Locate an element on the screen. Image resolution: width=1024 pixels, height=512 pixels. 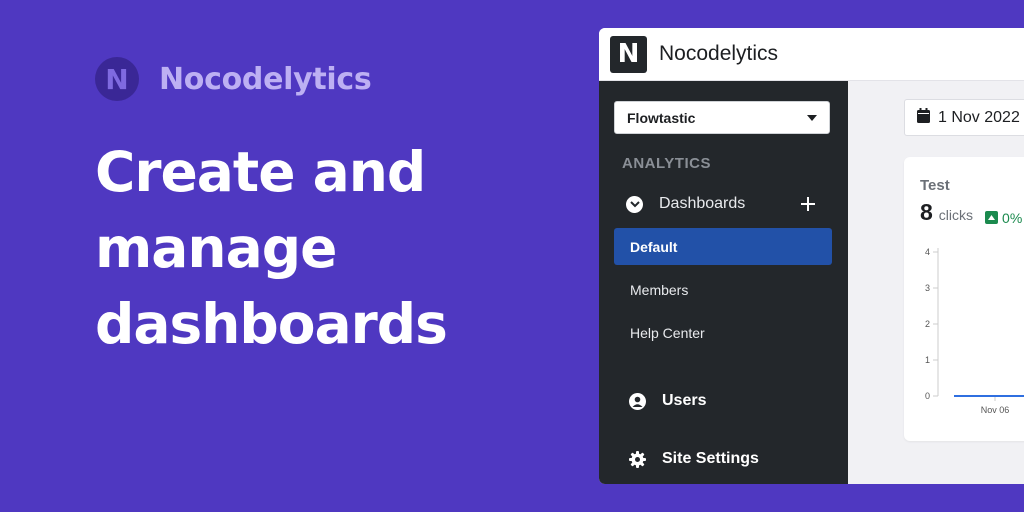
date-range-value: 1 Nov 2022 is located at coordinates (979, 117).